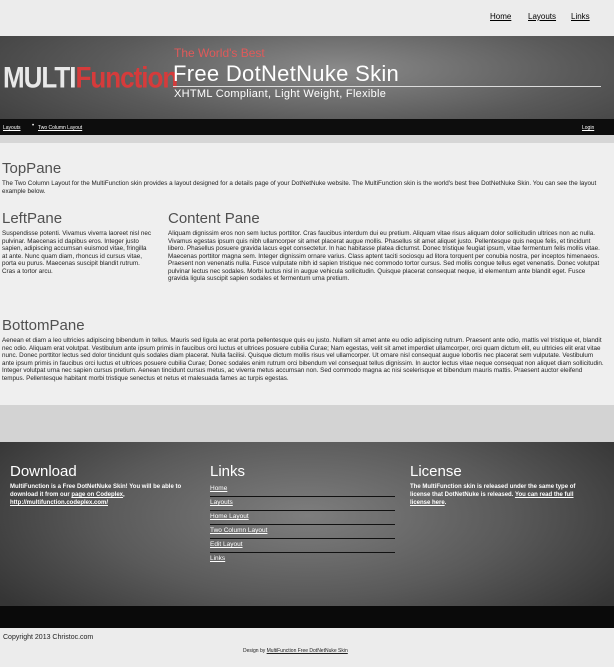 The image size is (614, 667). Describe the element at coordinates (302, 490) in the screenshot. I see `footer-link-item: Home` at that location.